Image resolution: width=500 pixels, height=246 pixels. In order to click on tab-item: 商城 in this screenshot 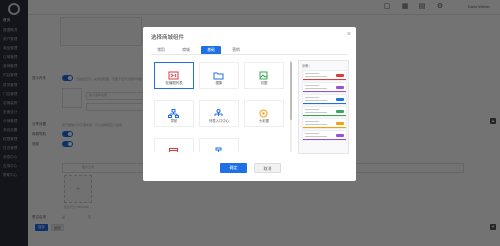, I will do `click(186, 50)`.